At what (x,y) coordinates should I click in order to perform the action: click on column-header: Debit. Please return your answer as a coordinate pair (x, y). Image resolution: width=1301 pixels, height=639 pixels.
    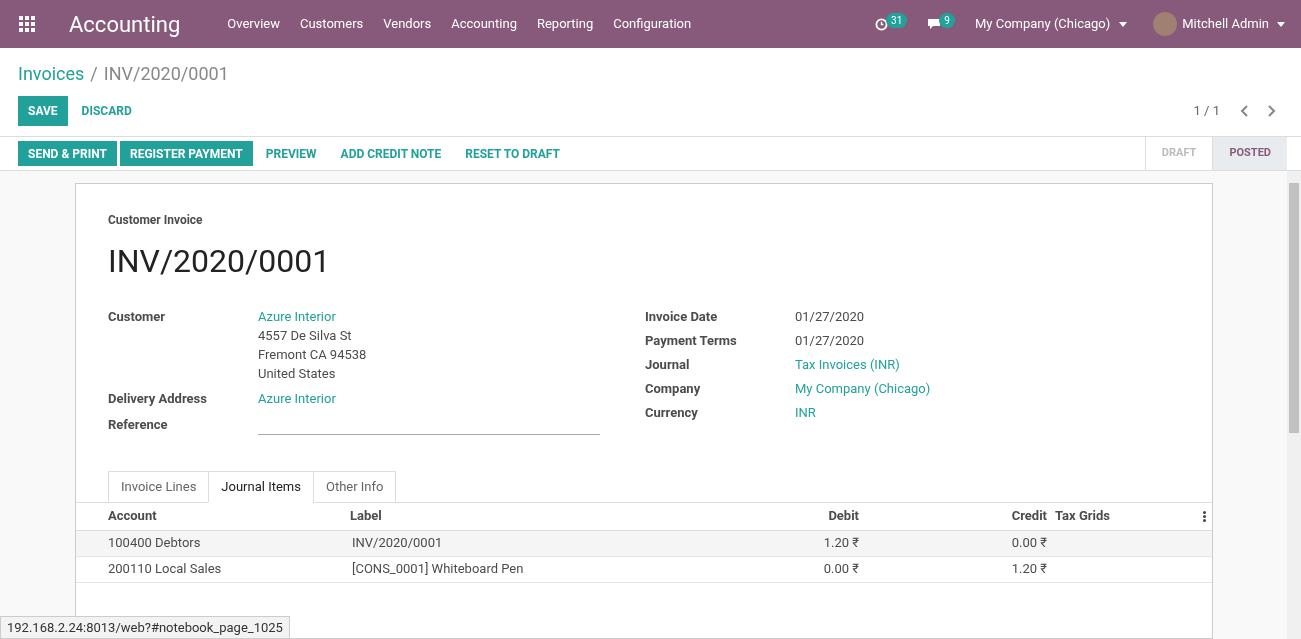
    Looking at the image, I should click on (769, 516).